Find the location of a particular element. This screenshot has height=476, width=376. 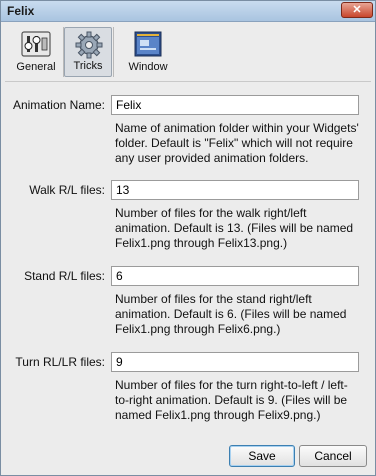

toolbar-separator is located at coordinates (113, 52).